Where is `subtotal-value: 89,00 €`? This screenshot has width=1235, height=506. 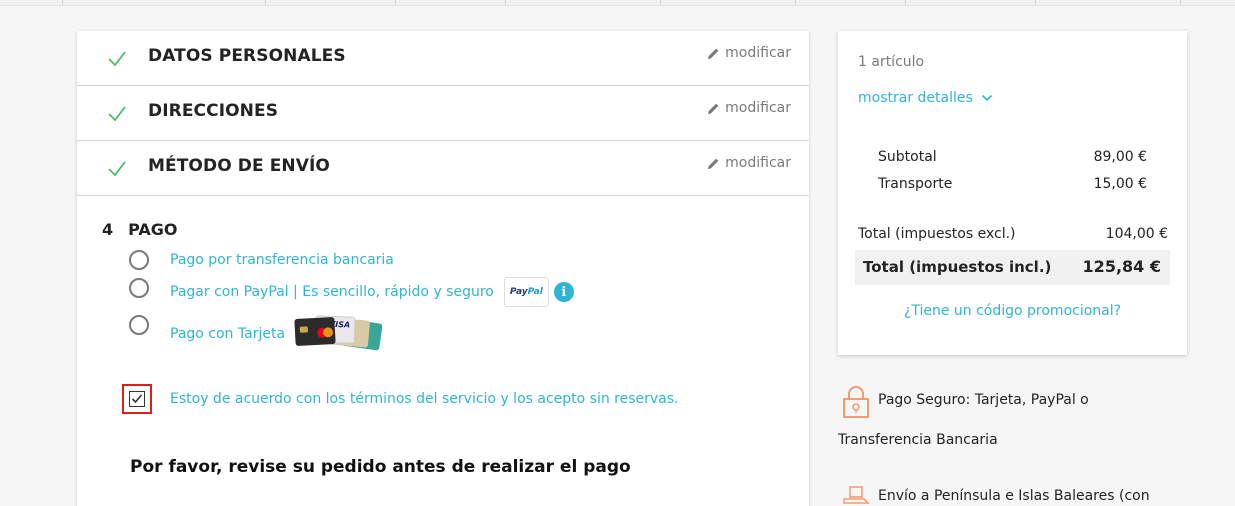
subtotal-value: 89,00 € is located at coordinates (1120, 157).